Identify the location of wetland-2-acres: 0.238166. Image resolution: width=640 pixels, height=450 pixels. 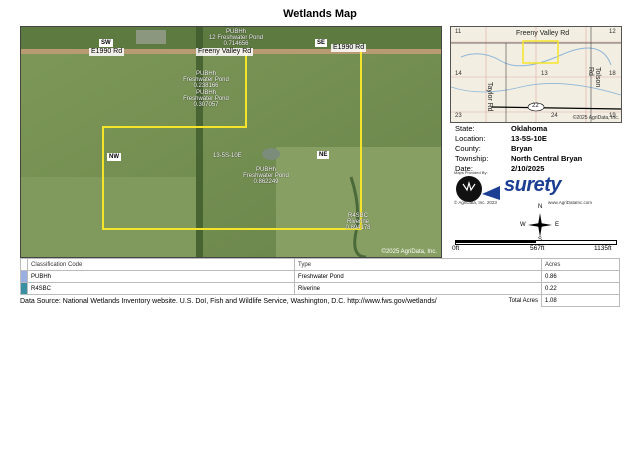
(206, 86).